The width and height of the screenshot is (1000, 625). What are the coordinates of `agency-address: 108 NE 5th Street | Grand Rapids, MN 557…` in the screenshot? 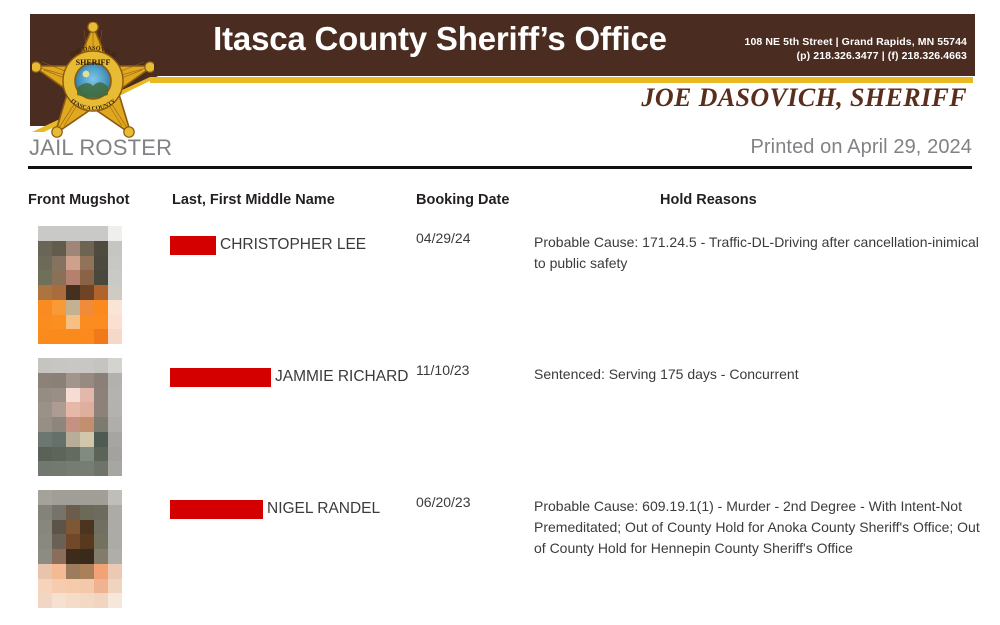 It's located at (855, 42).